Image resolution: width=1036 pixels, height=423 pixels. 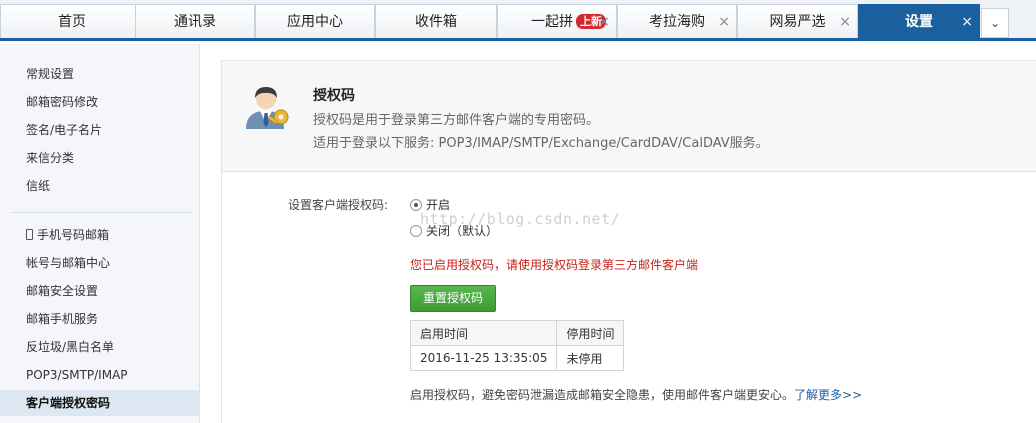 I want to click on sidebar-item-client-password: 客户端授权密码, so click(x=100, y=403).